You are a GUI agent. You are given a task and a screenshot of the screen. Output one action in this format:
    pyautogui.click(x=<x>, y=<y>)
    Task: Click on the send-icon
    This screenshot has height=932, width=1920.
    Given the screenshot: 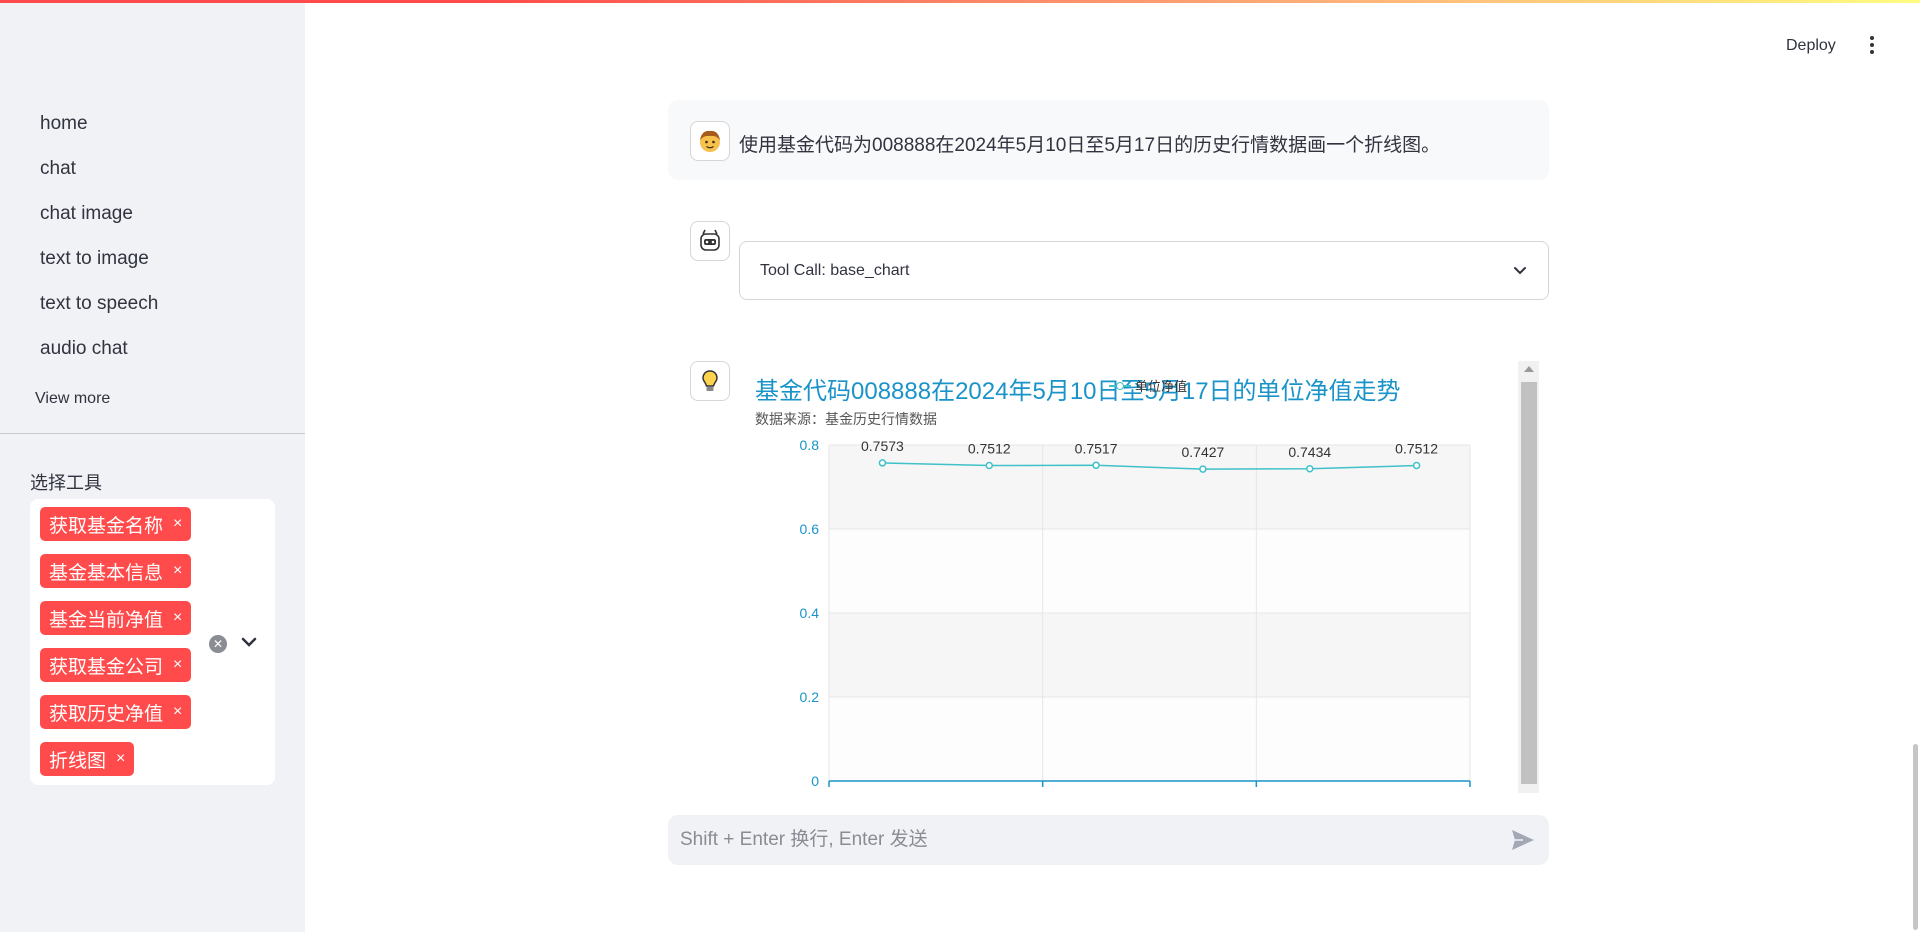 What is the action you would take?
    pyautogui.click(x=1523, y=840)
    